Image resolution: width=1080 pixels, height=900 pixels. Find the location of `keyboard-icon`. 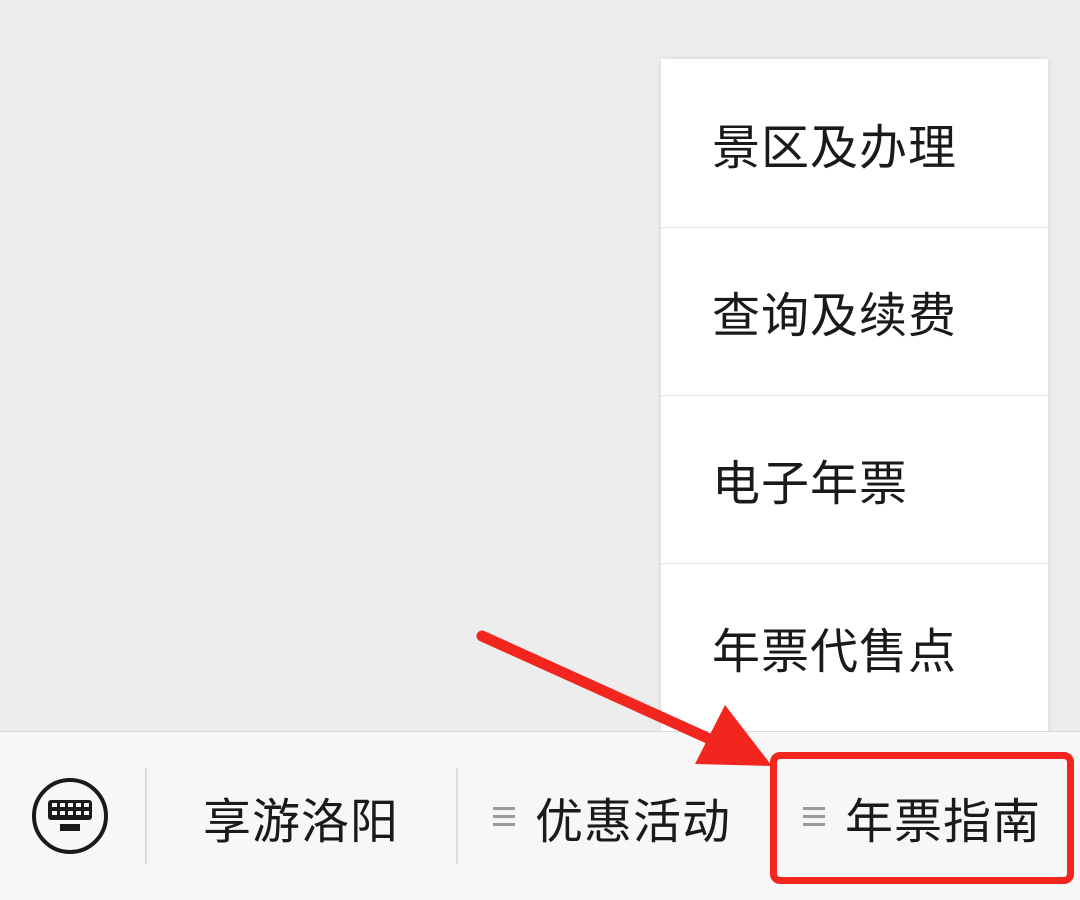

keyboard-icon is located at coordinates (70, 815).